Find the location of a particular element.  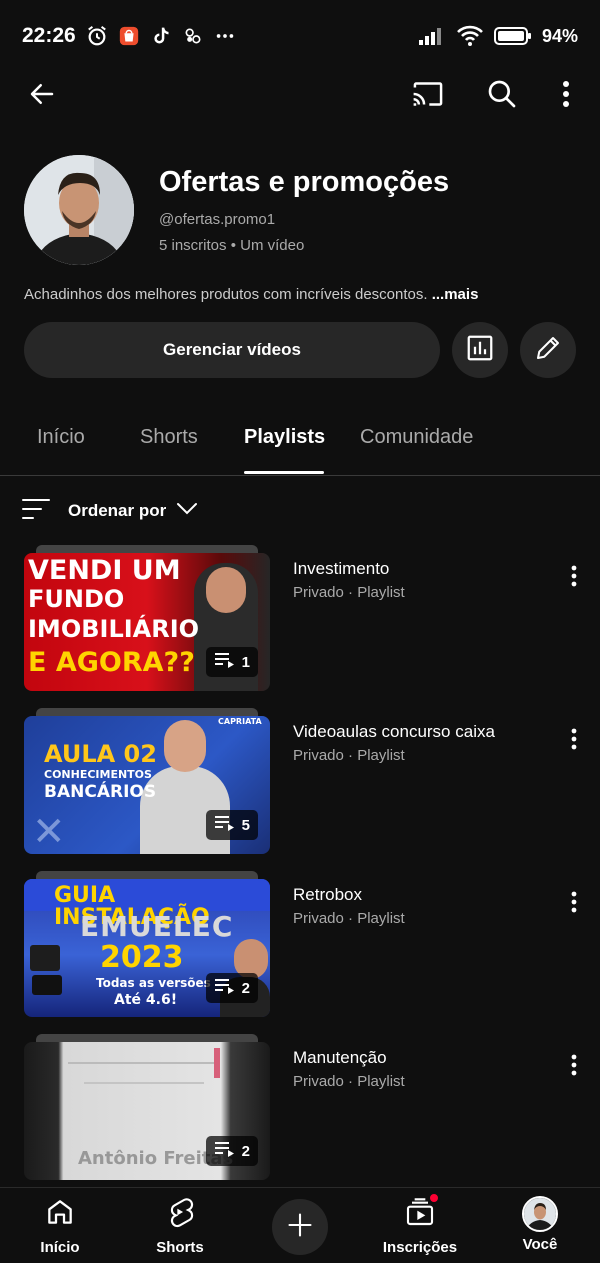

status-time: 22:26 is located at coordinates (49, 35).